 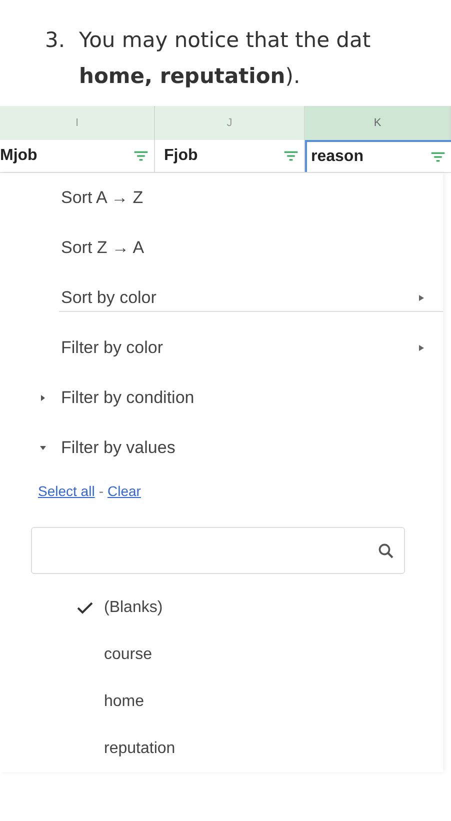 I want to click on instruction-text: home, reputation)., so click(x=190, y=76).